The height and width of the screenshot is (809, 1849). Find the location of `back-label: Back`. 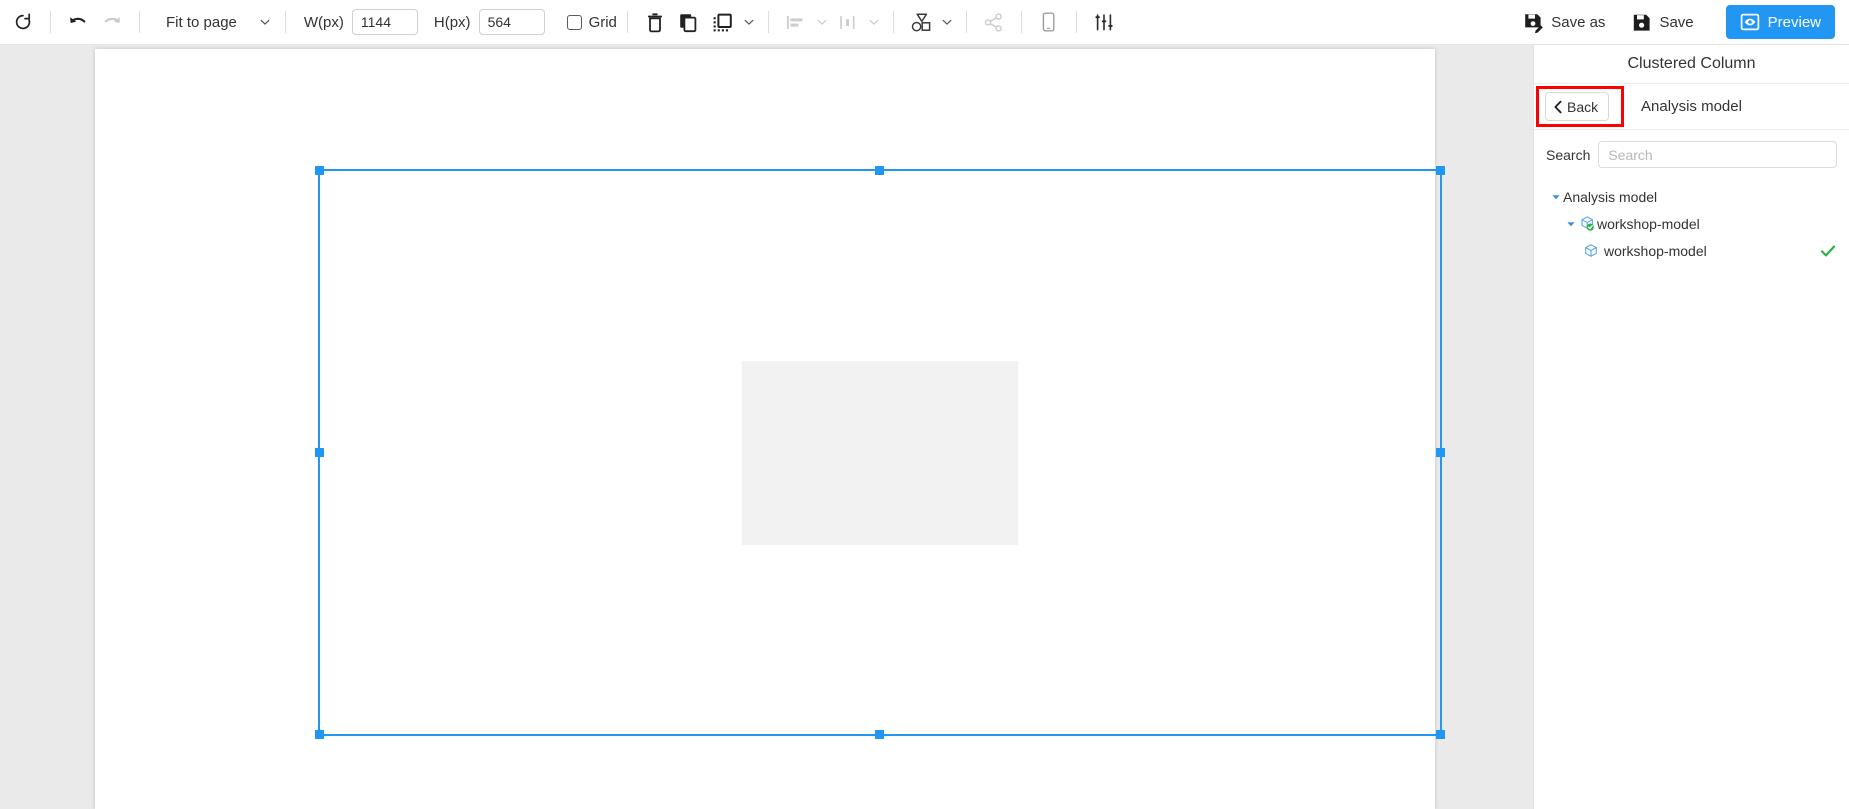

back-label: Back is located at coordinates (1583, 106).